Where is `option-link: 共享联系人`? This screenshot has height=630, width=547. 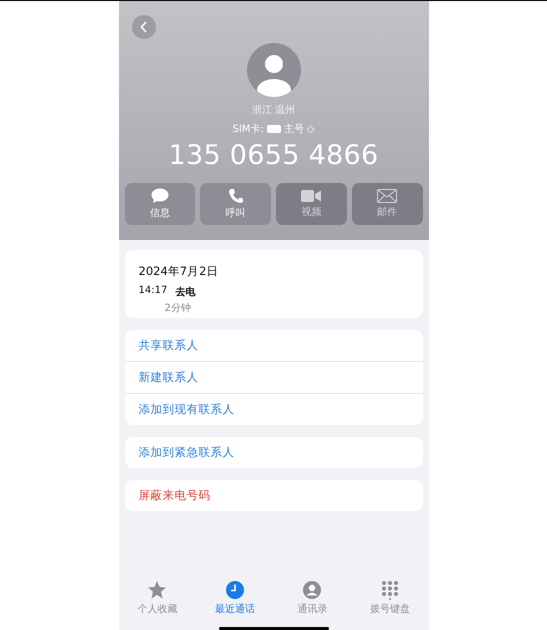 option-link: 共享联系人 is located at coordinates (273, 346).